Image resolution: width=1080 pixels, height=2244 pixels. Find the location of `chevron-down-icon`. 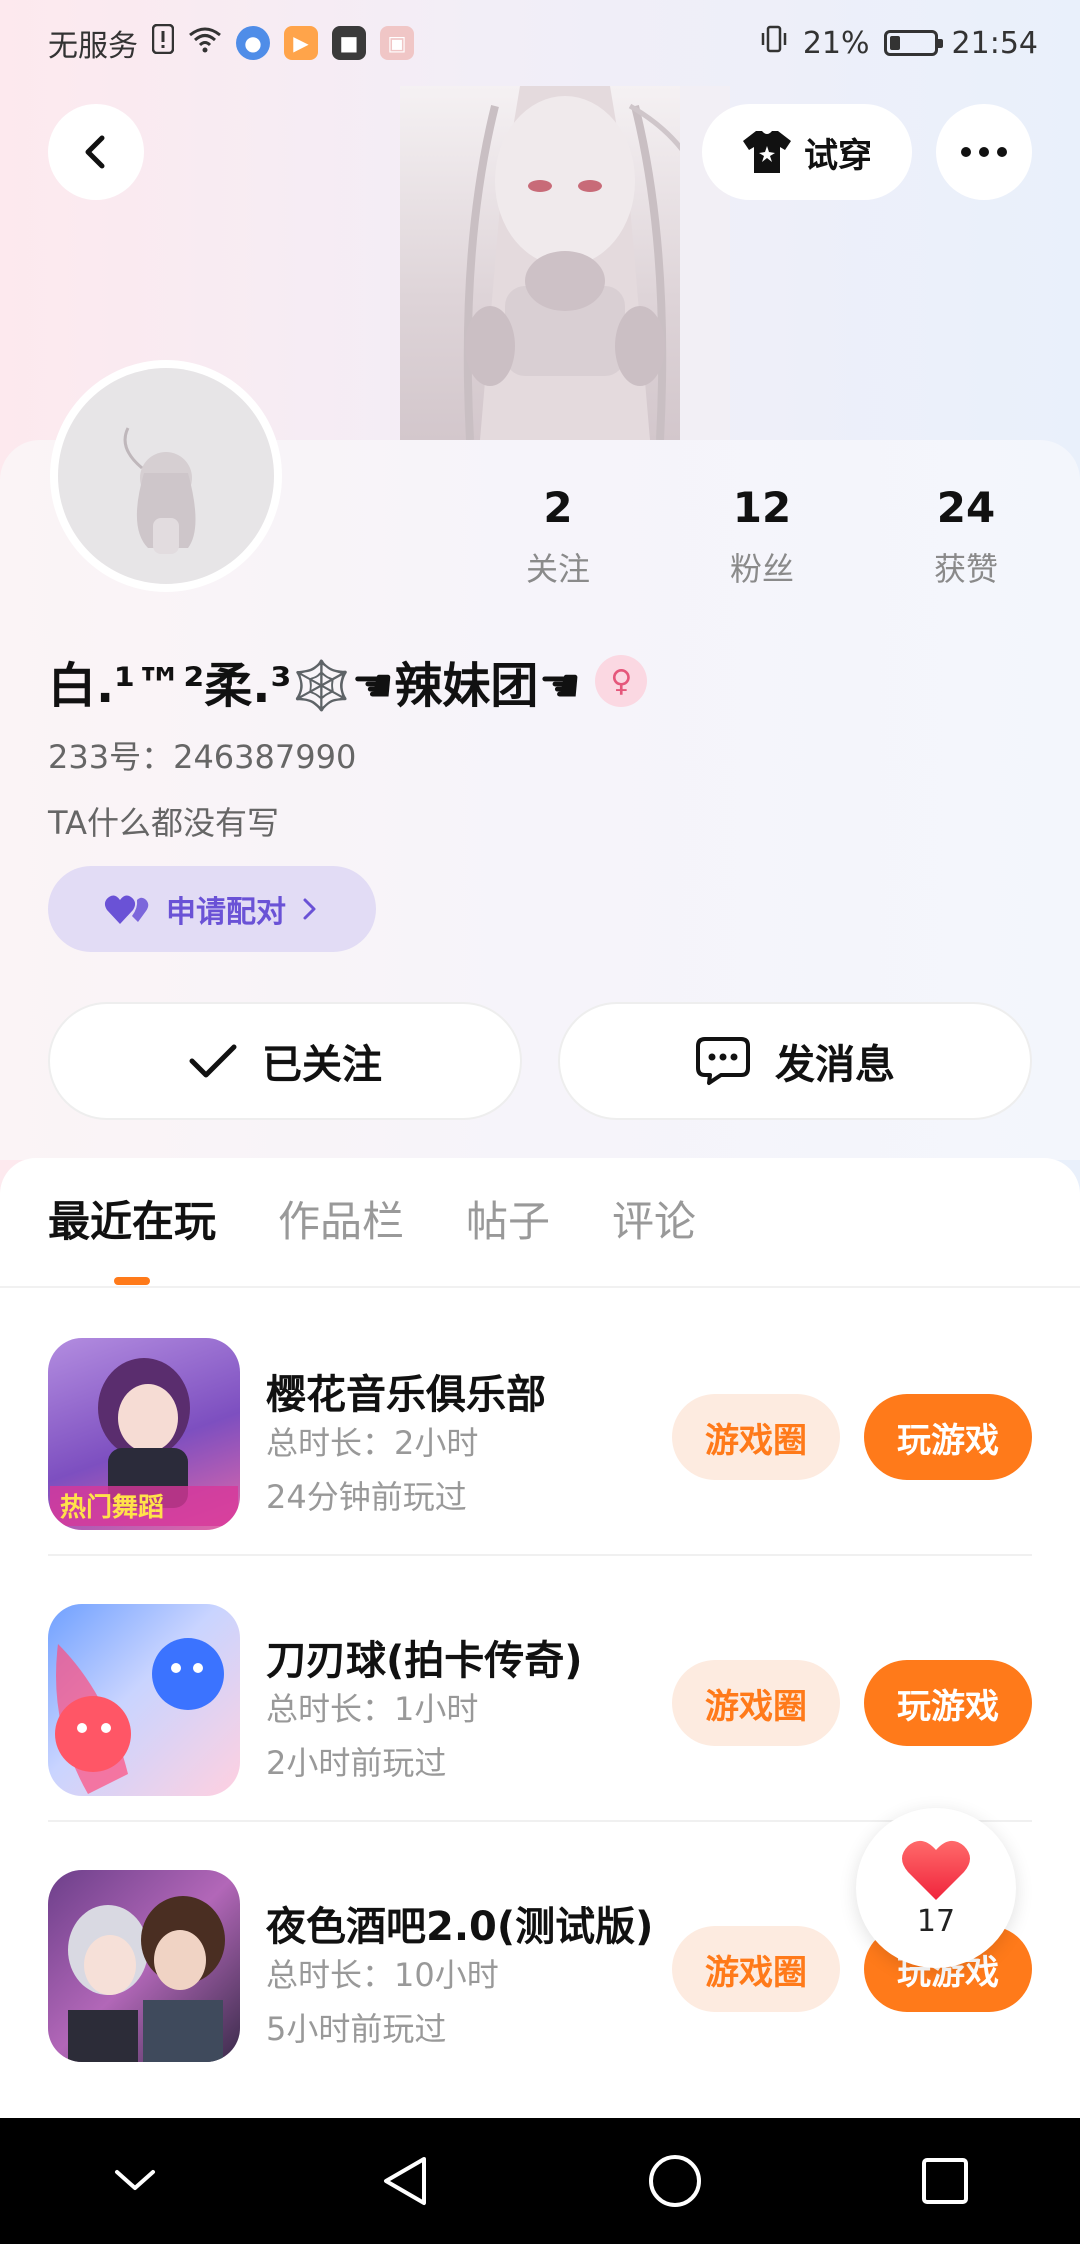

chevron-down-icon is located at coordinates (135, 2180).